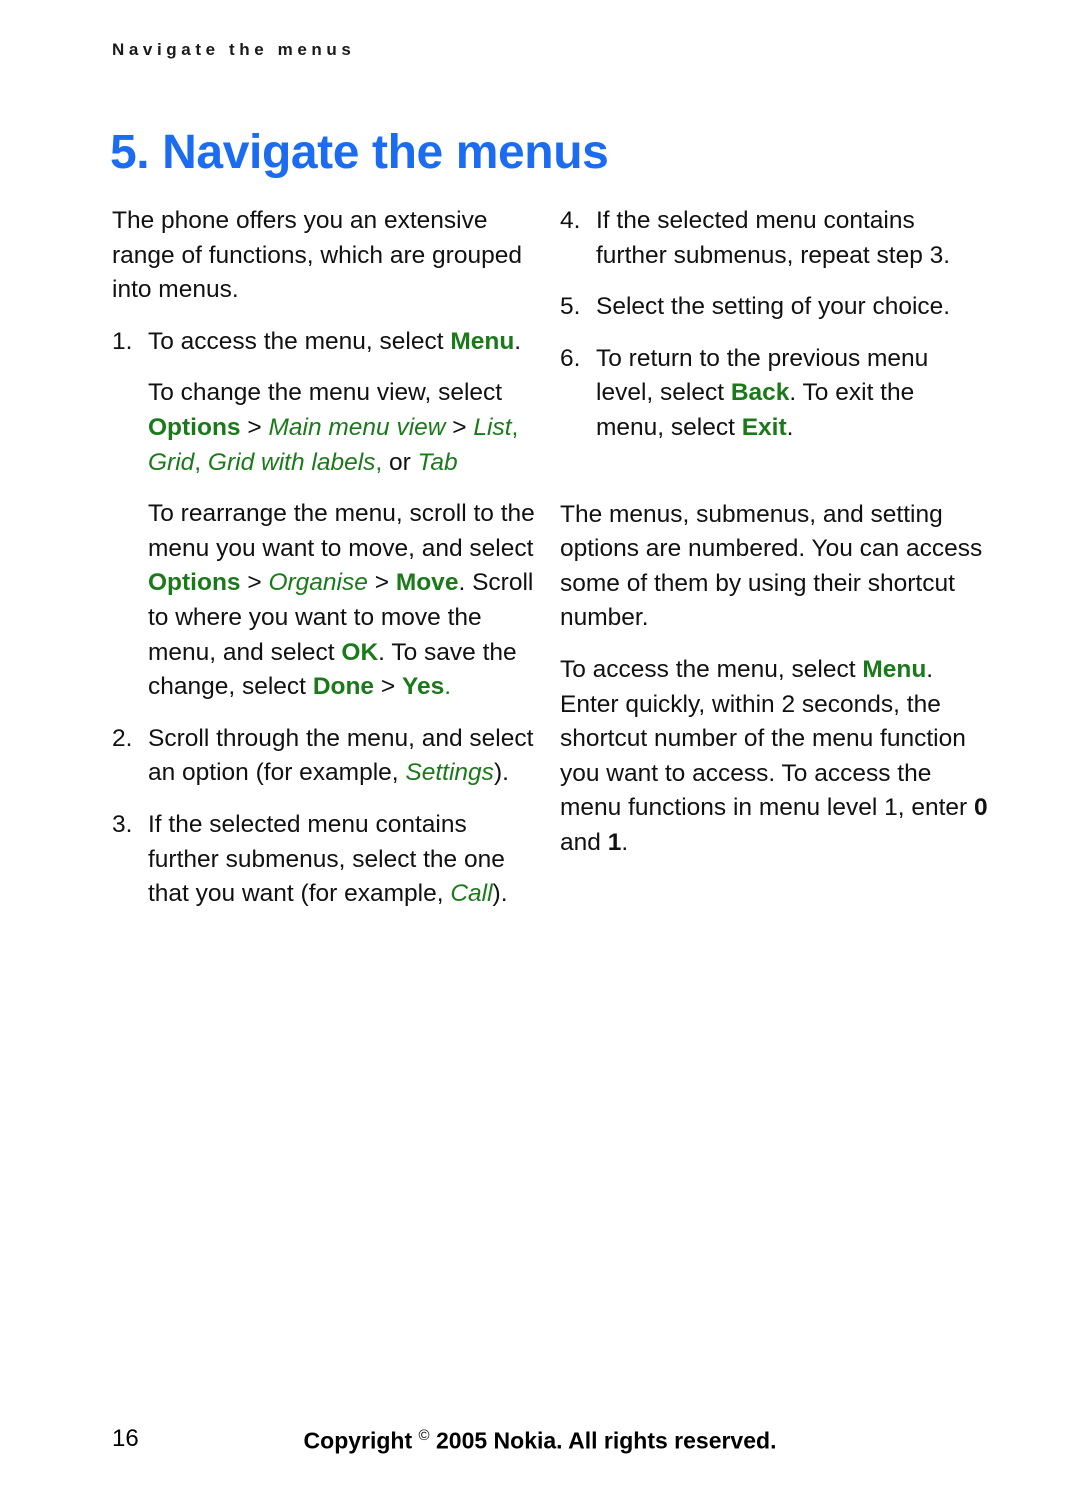 The height and width of the screenshot is (1496, 1080). I want to click on shortcut-post: ., so click(625, 842).